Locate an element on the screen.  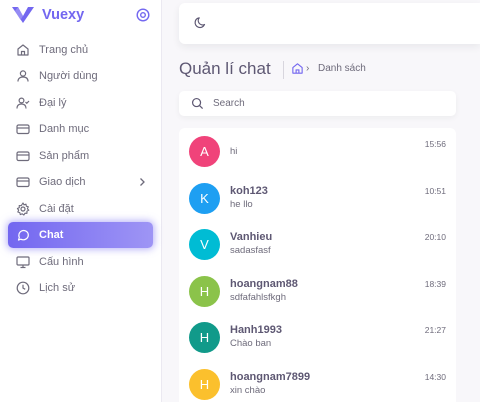
avatar: K is located at coordinates (204, 198).